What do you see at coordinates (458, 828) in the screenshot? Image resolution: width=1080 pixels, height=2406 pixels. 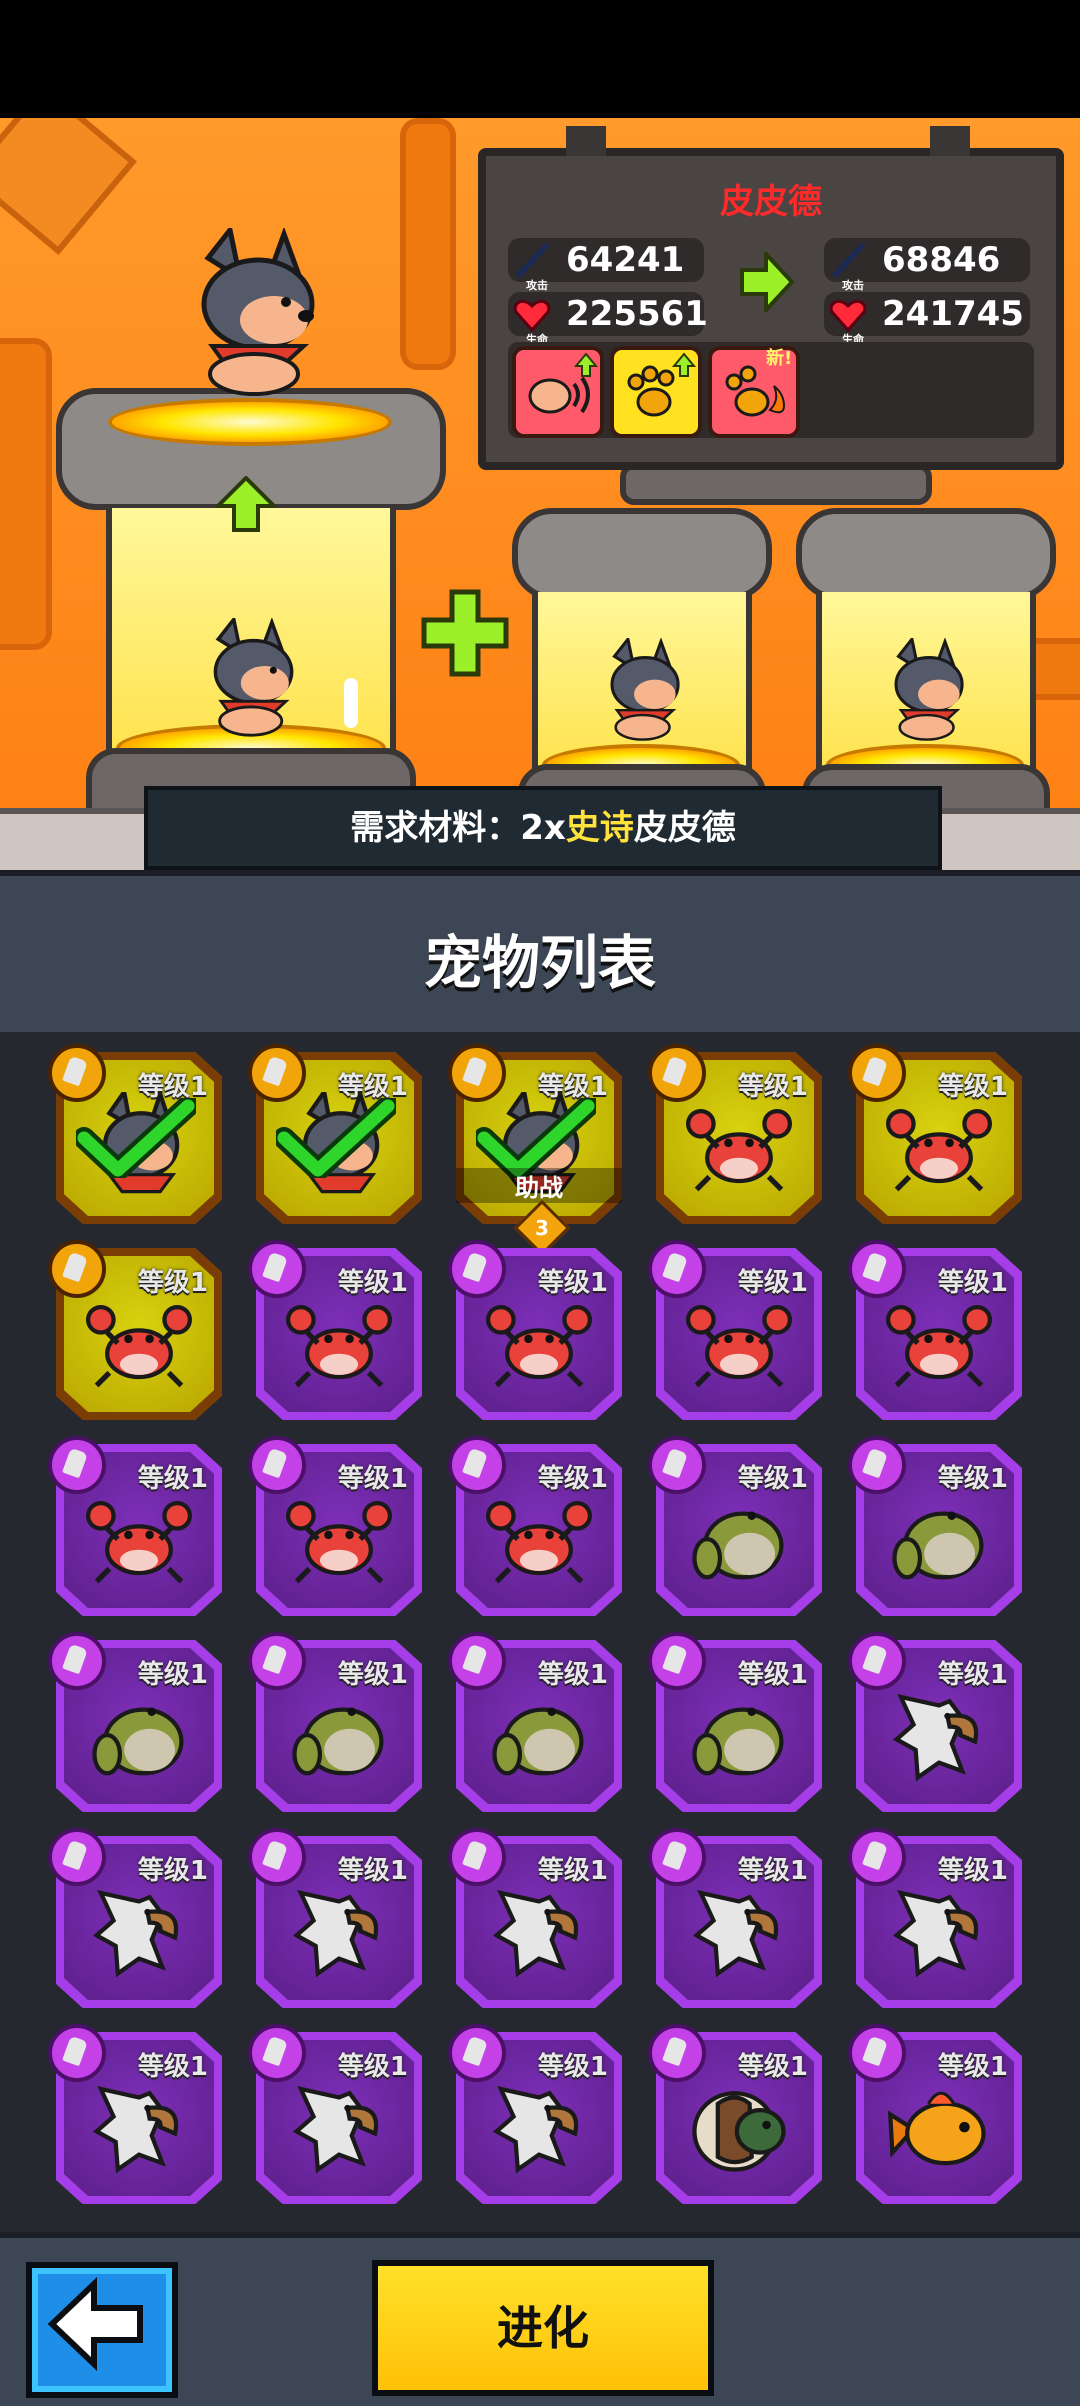 I see `material-prefix: 需求材料：2x` at bounding box center [458, 828].